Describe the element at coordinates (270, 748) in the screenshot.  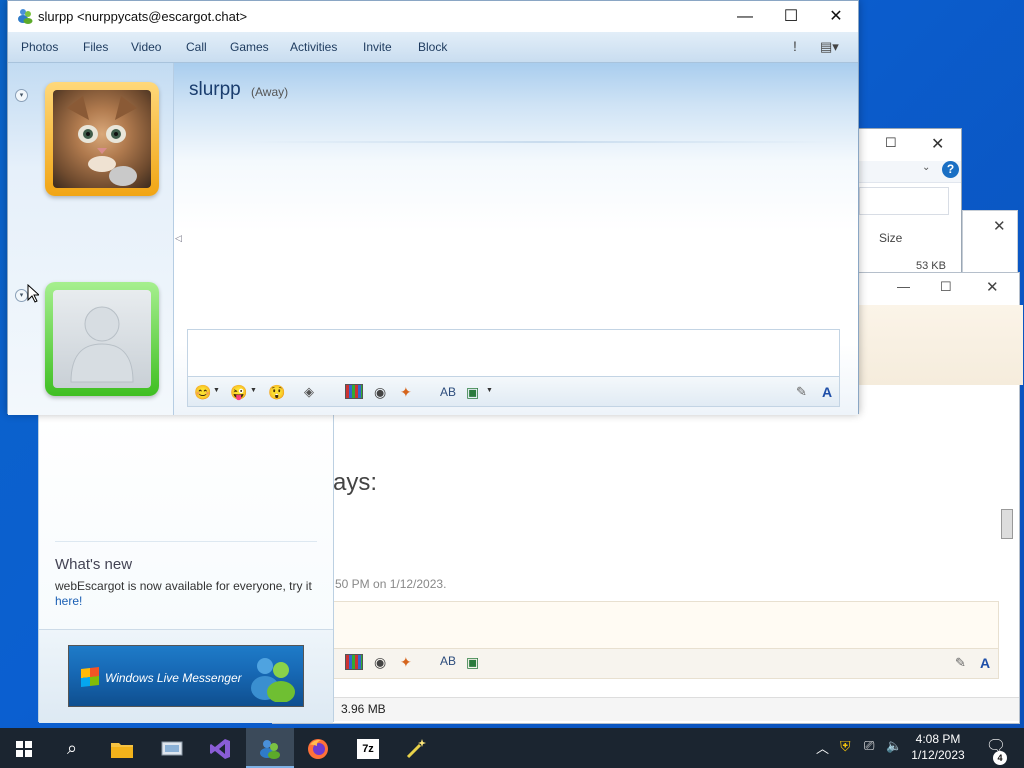
I see `messenger-taskbar-icon` at that location.